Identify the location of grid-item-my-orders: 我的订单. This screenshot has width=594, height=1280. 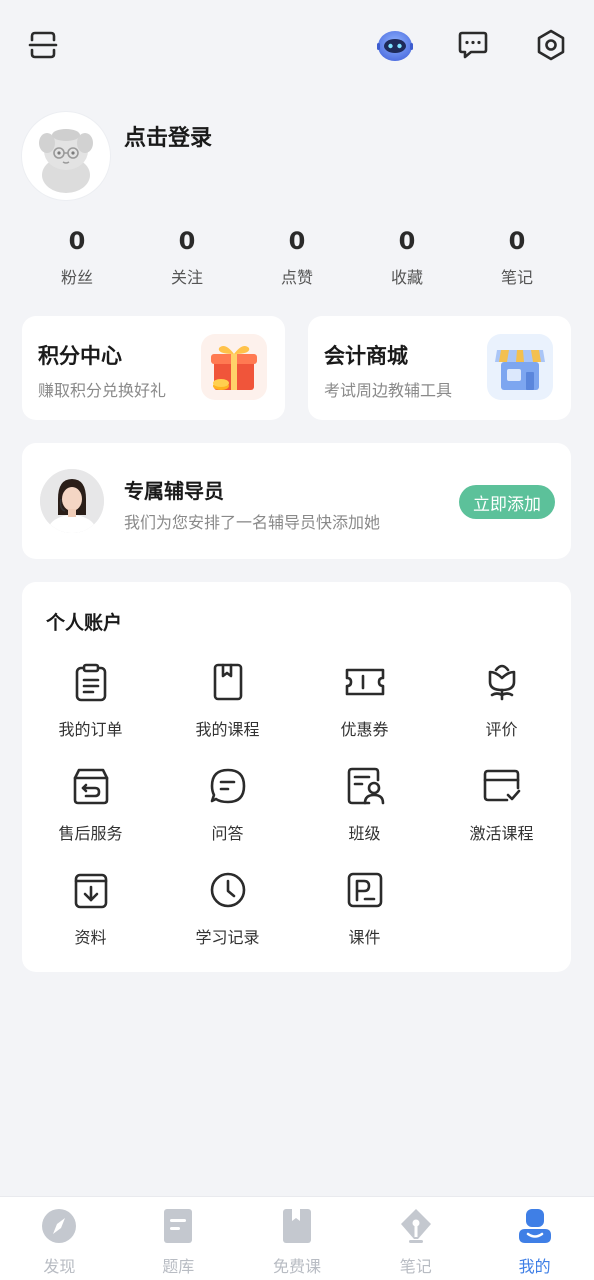
(90, 712).